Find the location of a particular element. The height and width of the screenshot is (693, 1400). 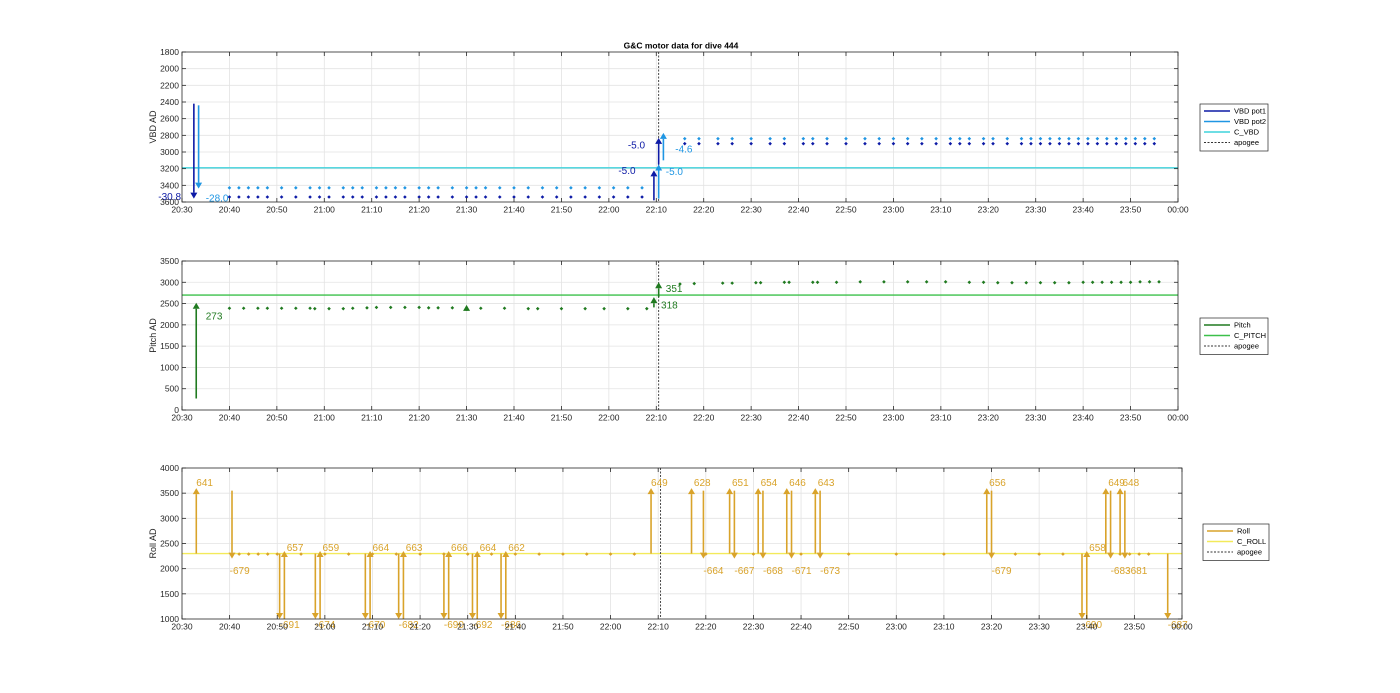

x-tick-label: 22:10 is located at coordinates (657, 210).